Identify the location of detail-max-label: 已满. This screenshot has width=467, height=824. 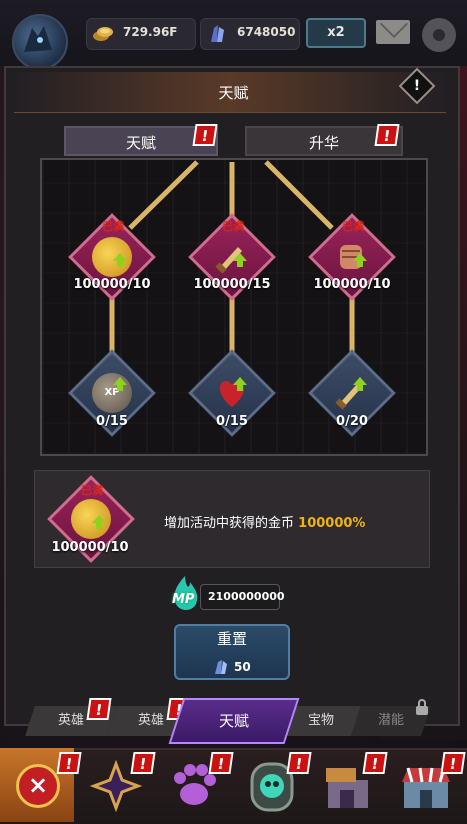
(92, 490).